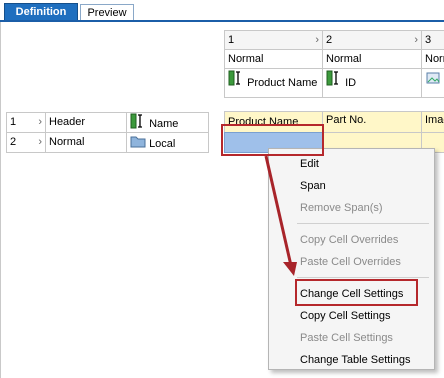 This screenshot has width=444, height=378. Describe the element at coordinates (290, 269) in the screenshot. I see `arrow-head-icon` at that location.